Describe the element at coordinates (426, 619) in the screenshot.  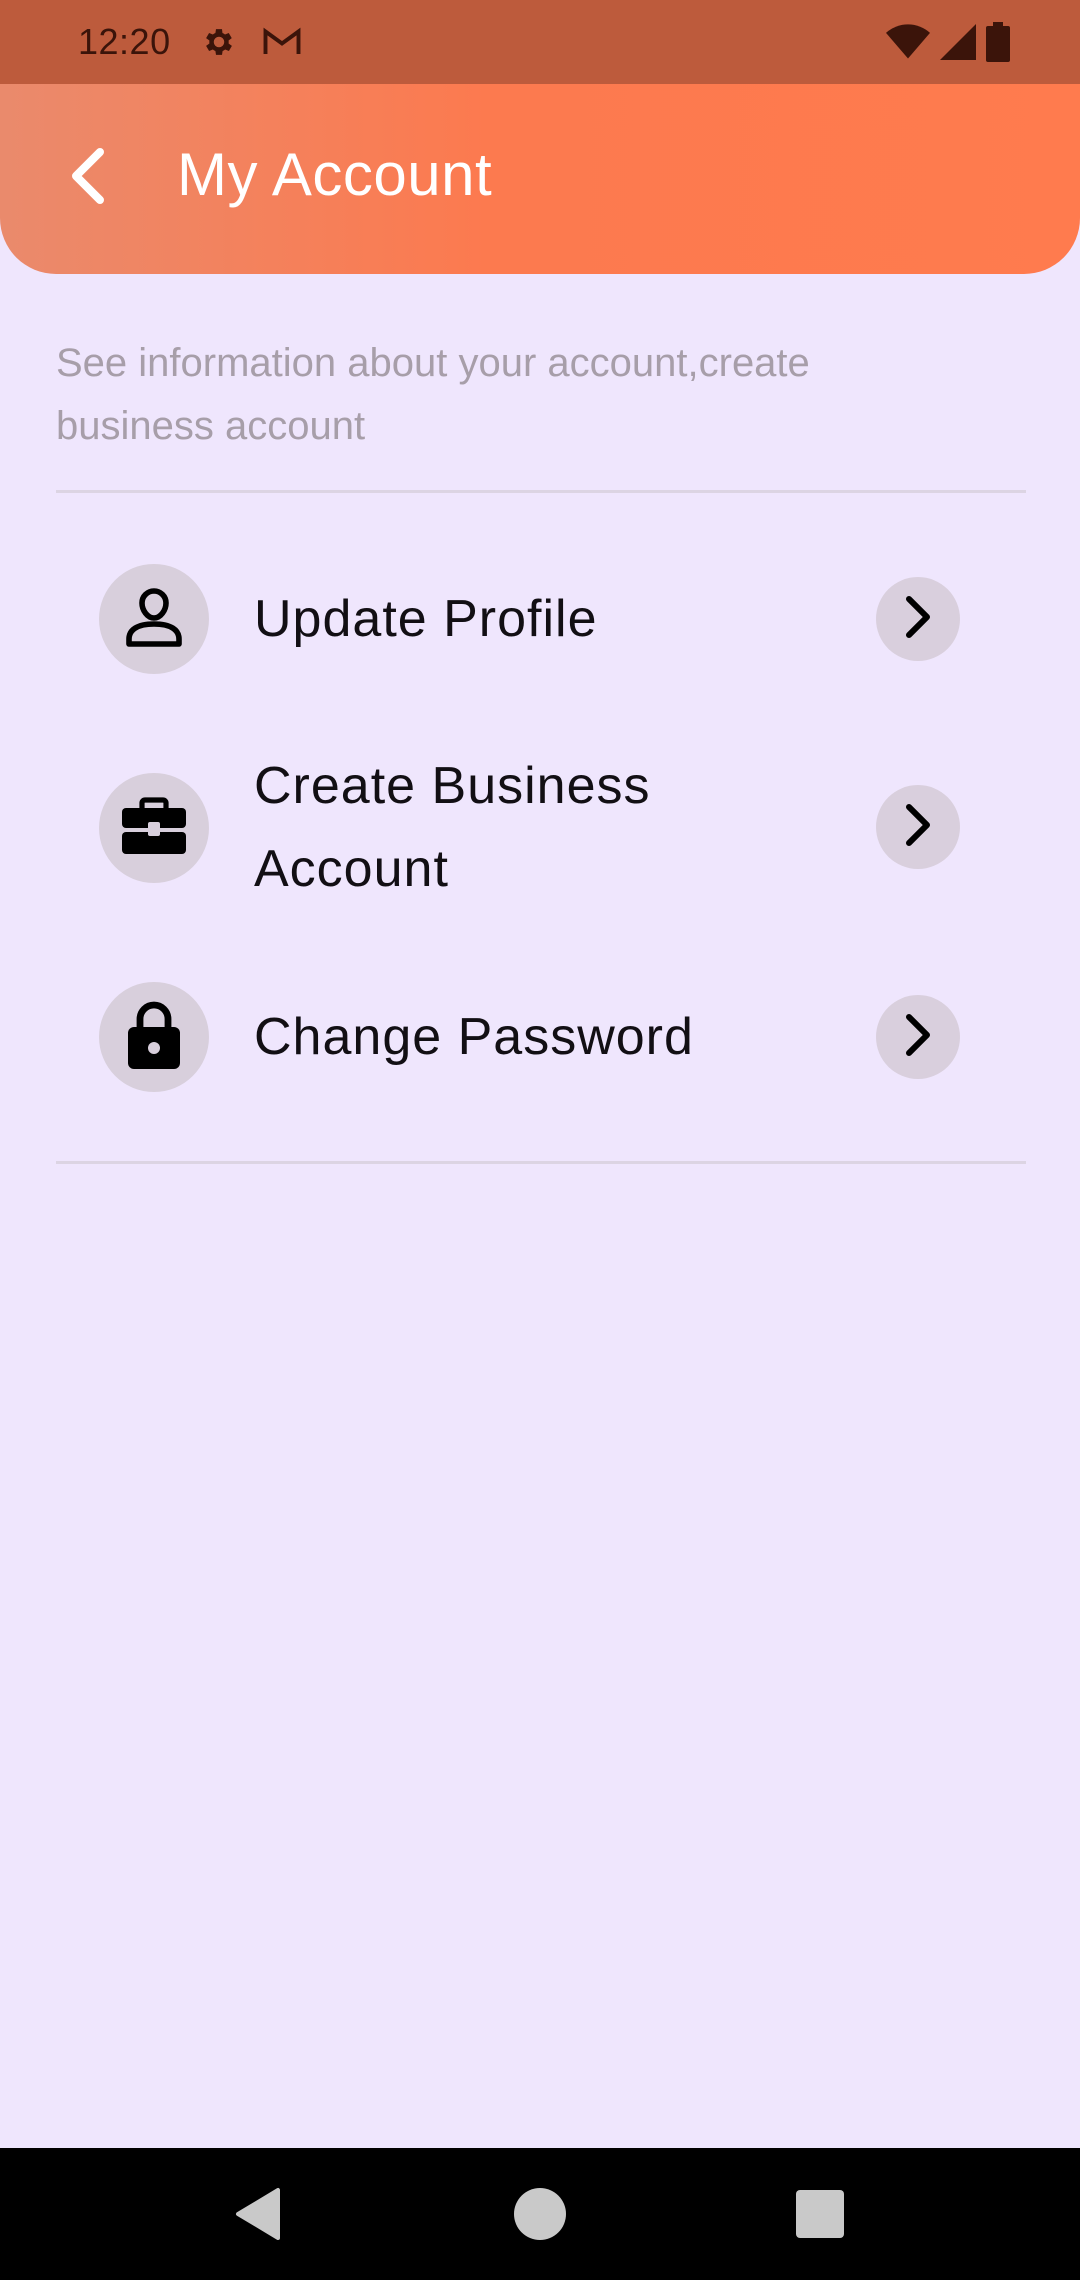
I see `menu-label-update-profile: Update Profile` at that location.